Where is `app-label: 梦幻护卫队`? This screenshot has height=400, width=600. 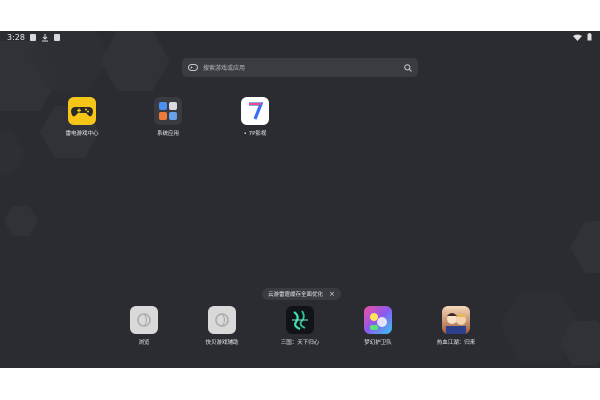
app-label: 梦幻护卫队 is located at coordinates (378, 343).